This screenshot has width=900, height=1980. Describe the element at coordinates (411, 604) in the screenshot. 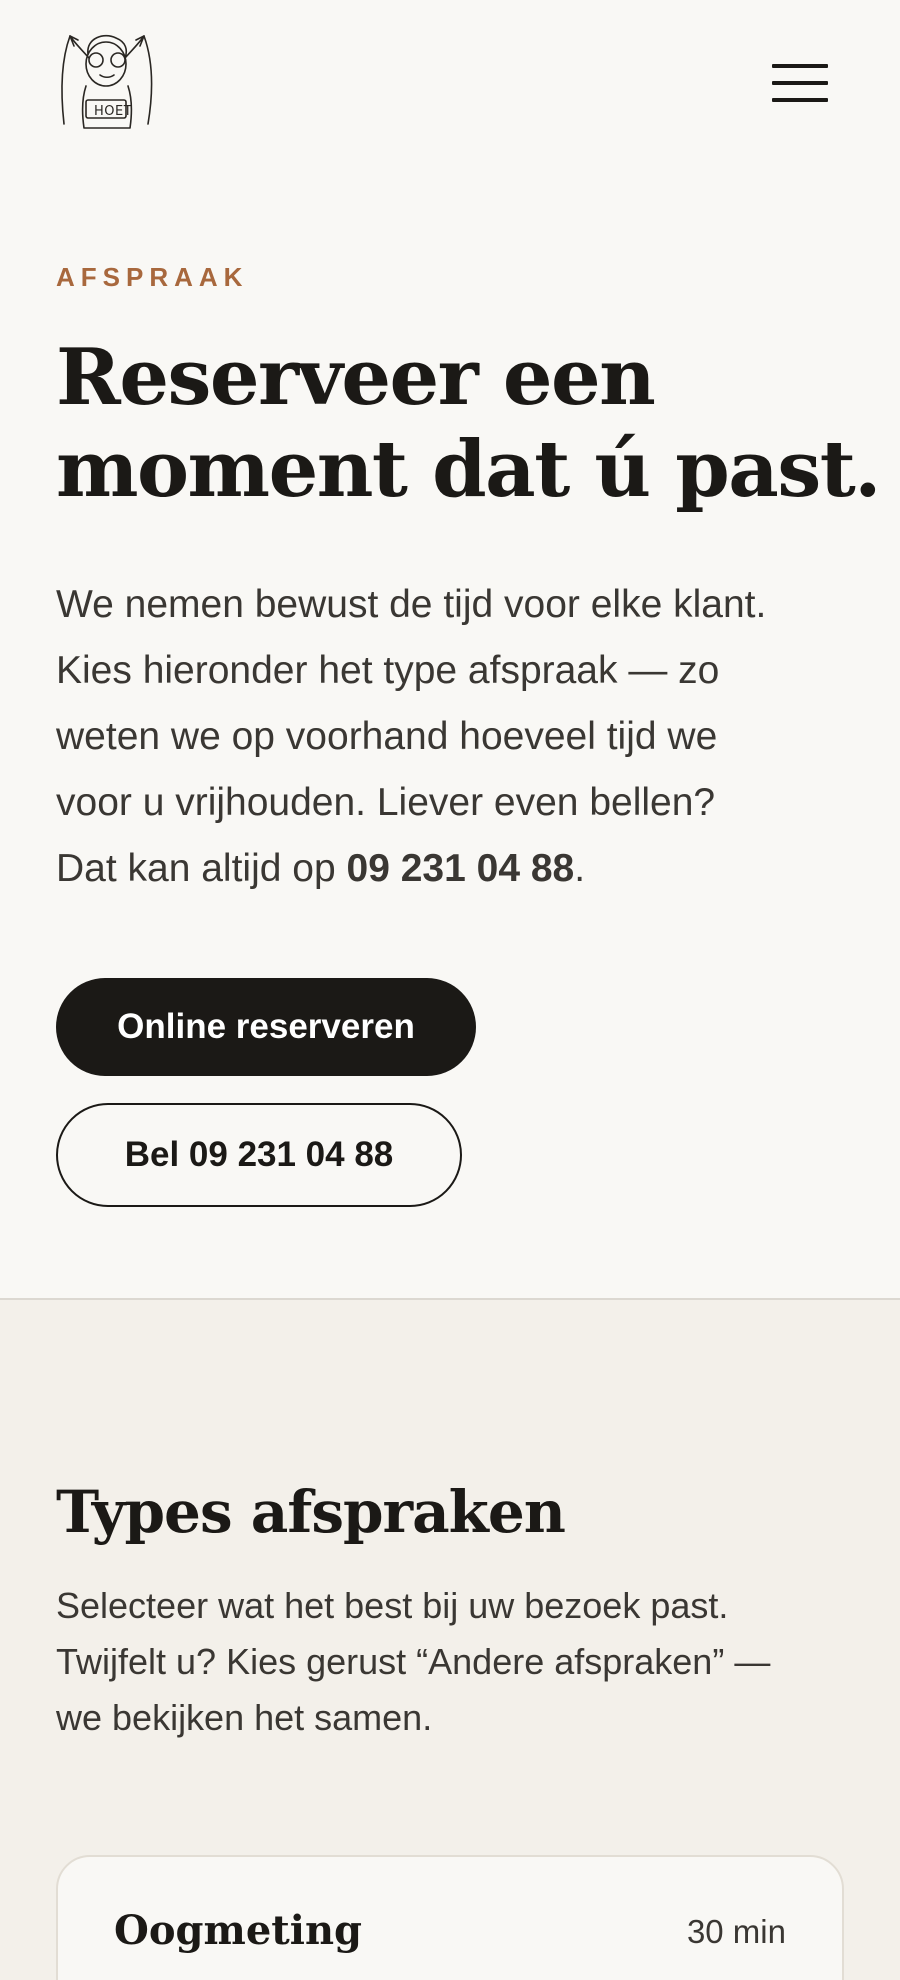

I see `hero-text-line-1: We nemen bewust de tijd voor elke klant.` at that location.